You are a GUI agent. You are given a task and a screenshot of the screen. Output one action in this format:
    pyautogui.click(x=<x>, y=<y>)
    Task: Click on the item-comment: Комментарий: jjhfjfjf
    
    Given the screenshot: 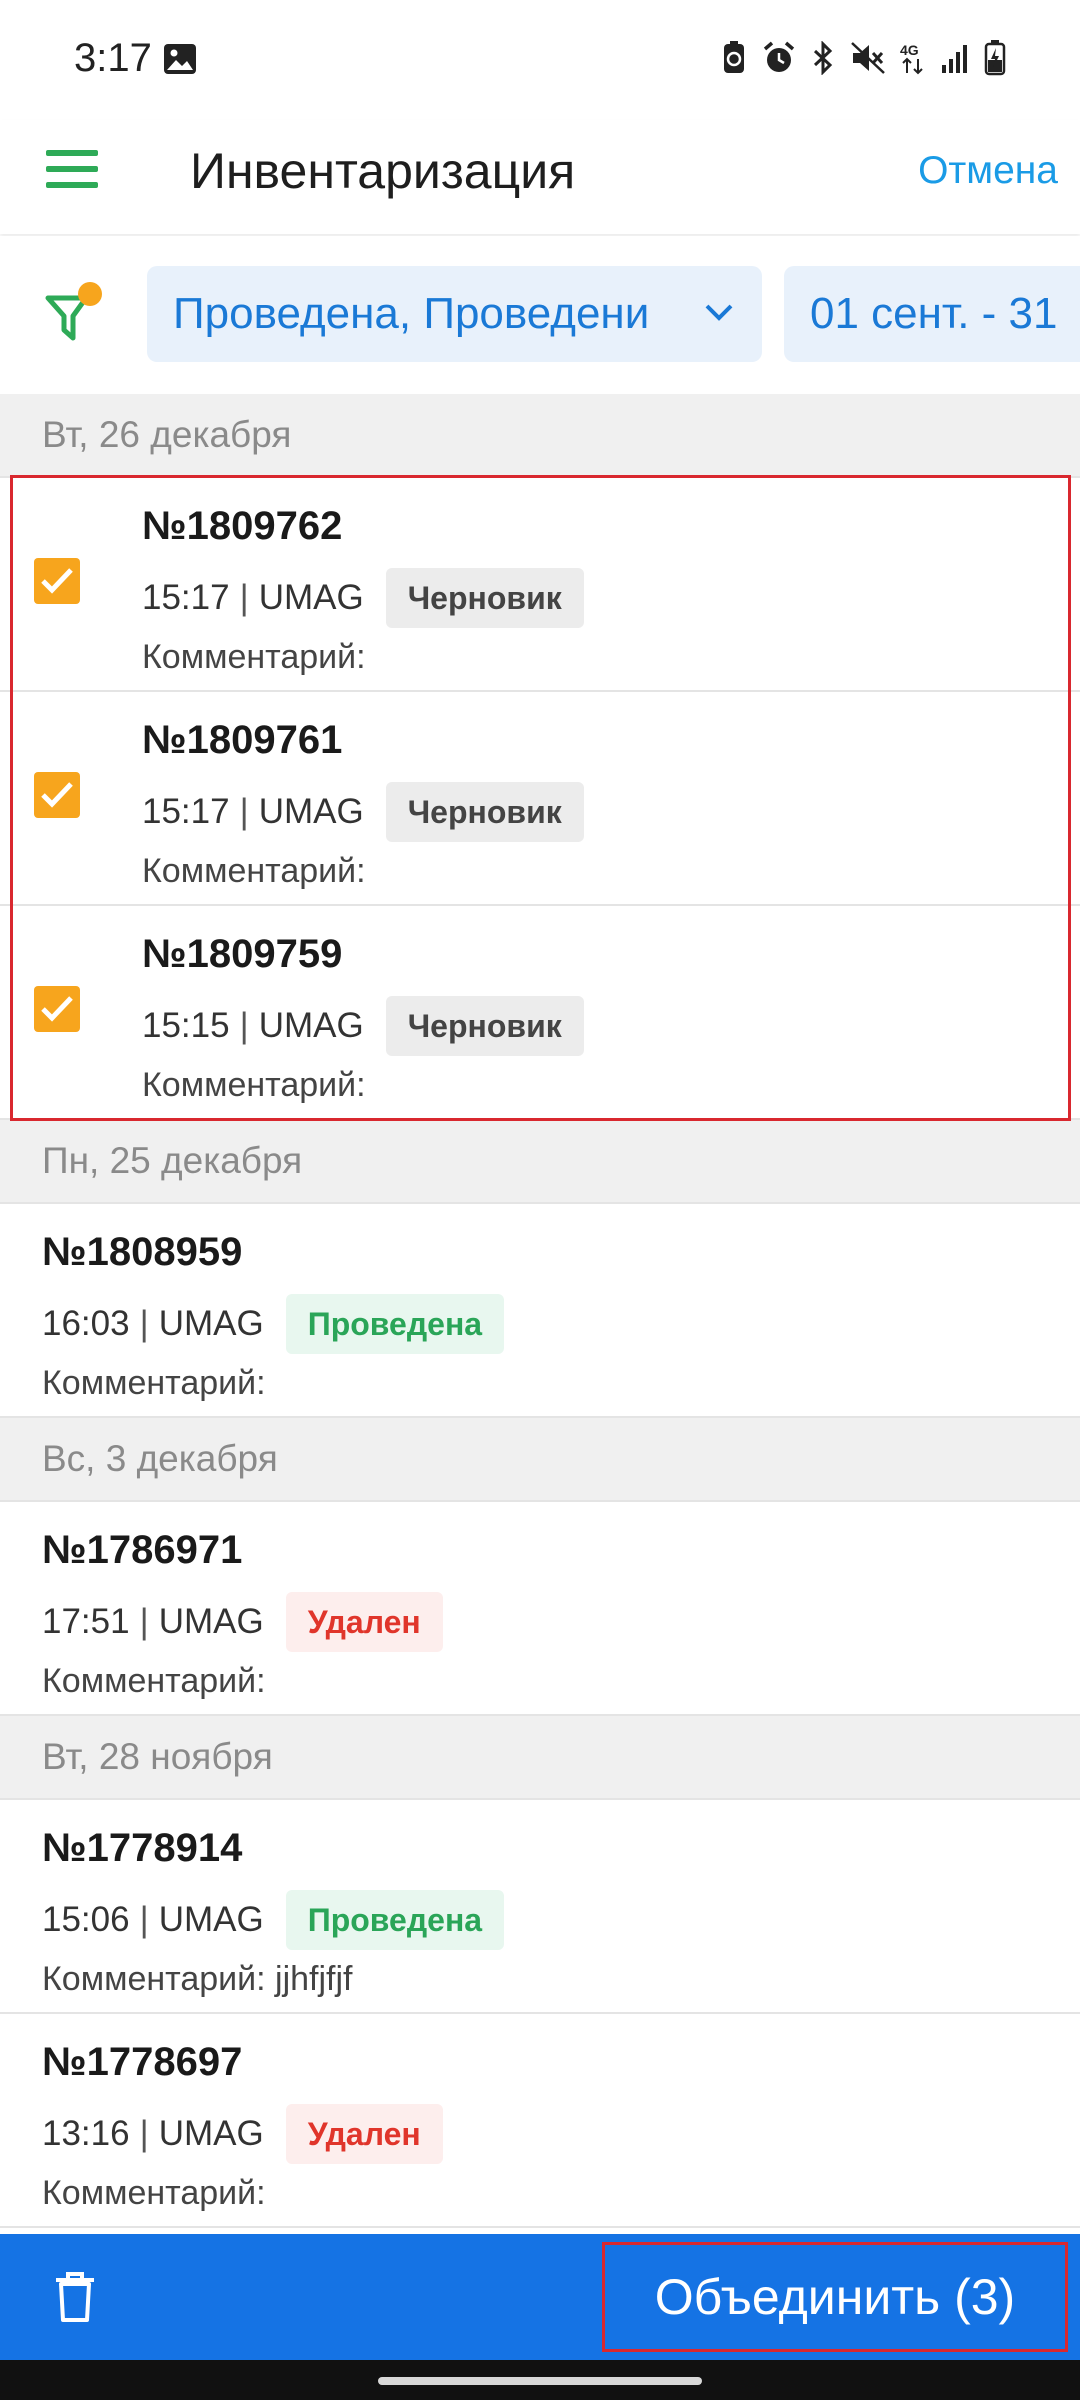 What is the action you would take?
    pyautogui.click(x=197, y=1979)
    